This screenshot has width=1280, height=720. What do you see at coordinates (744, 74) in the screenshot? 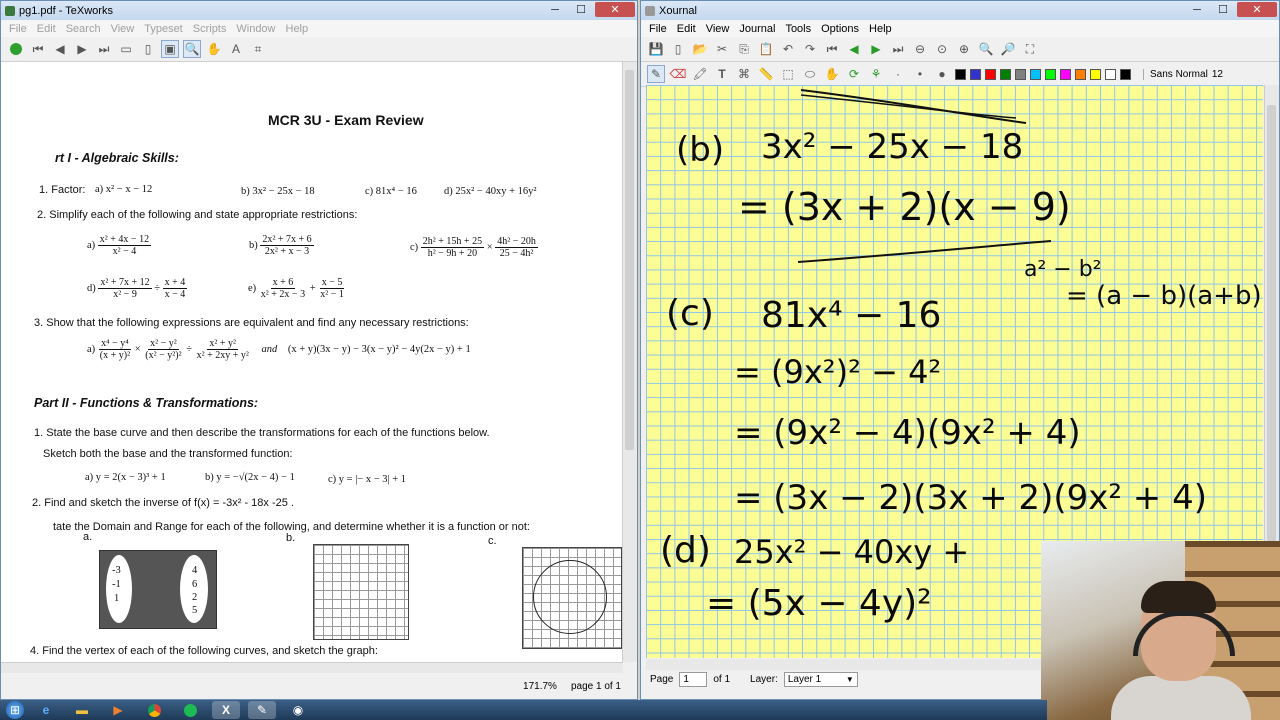
I see `image-tool-icon: ⌘` at bounding box center [744, 74].